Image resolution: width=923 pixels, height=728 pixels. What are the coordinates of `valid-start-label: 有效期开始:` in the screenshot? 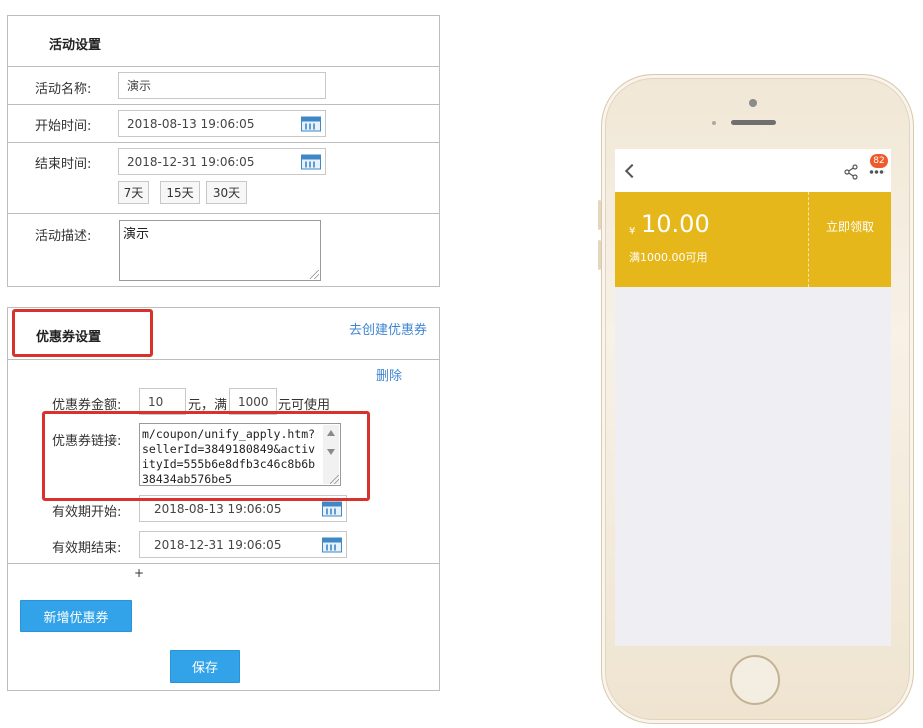 It's located at (87, 512).